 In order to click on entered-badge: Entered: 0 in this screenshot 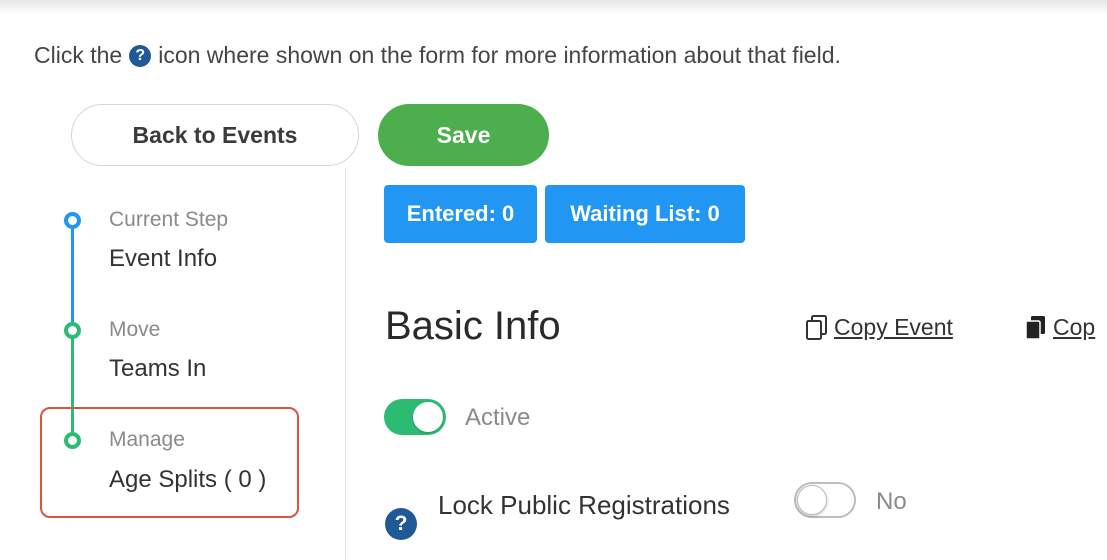, I will do `click(460, 214)`.